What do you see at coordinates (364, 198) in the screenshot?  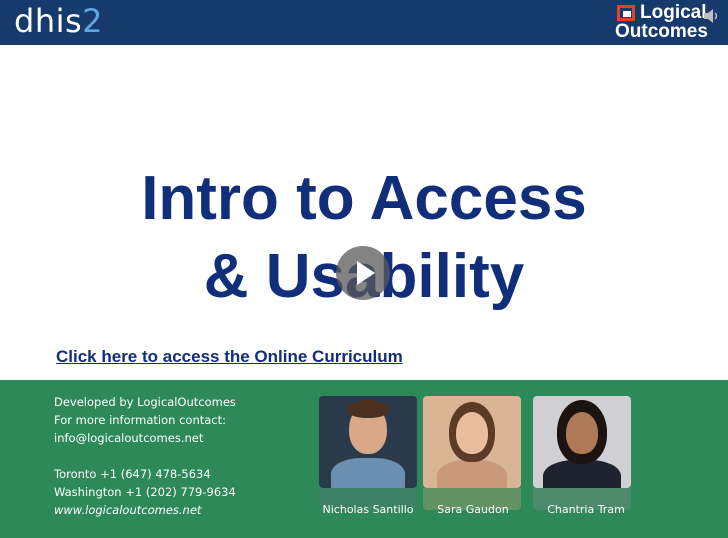 I see `title-line-1: Intro to Access` at bounding box center [364, 198].